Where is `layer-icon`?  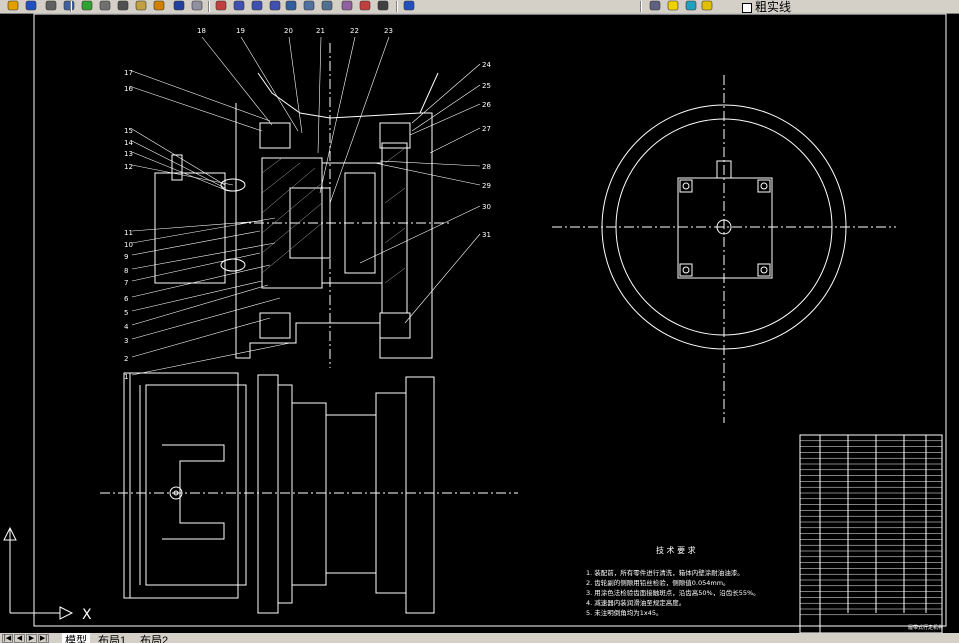 layer-icon is located at coordinates (656, 6).